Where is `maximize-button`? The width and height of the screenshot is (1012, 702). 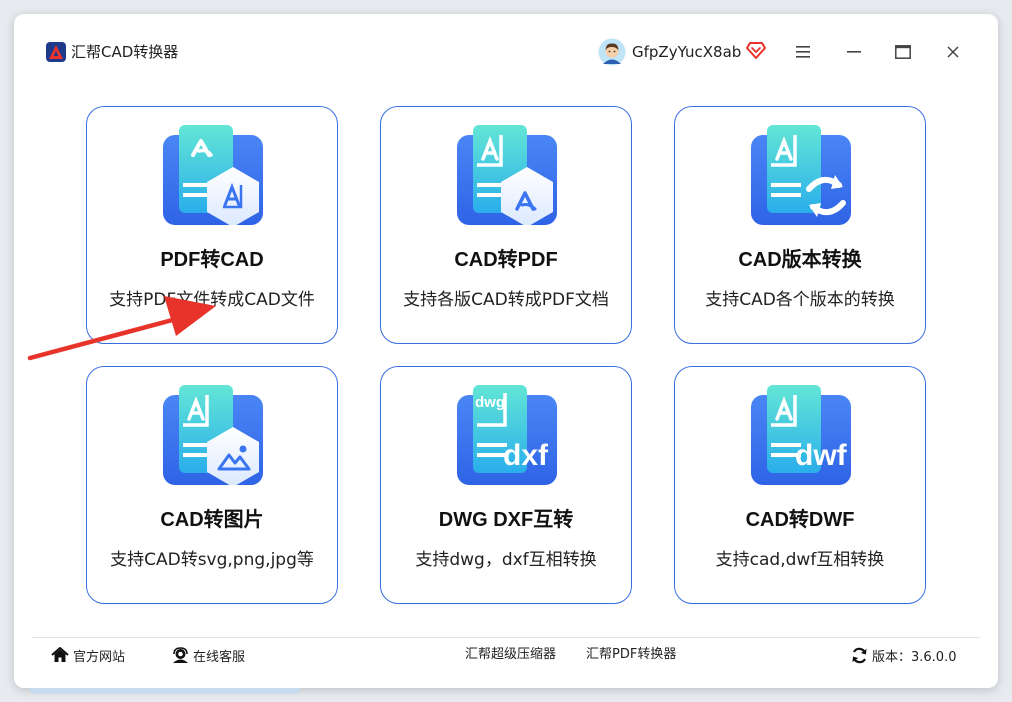 maximize-button is located at coordinates (903, 52).